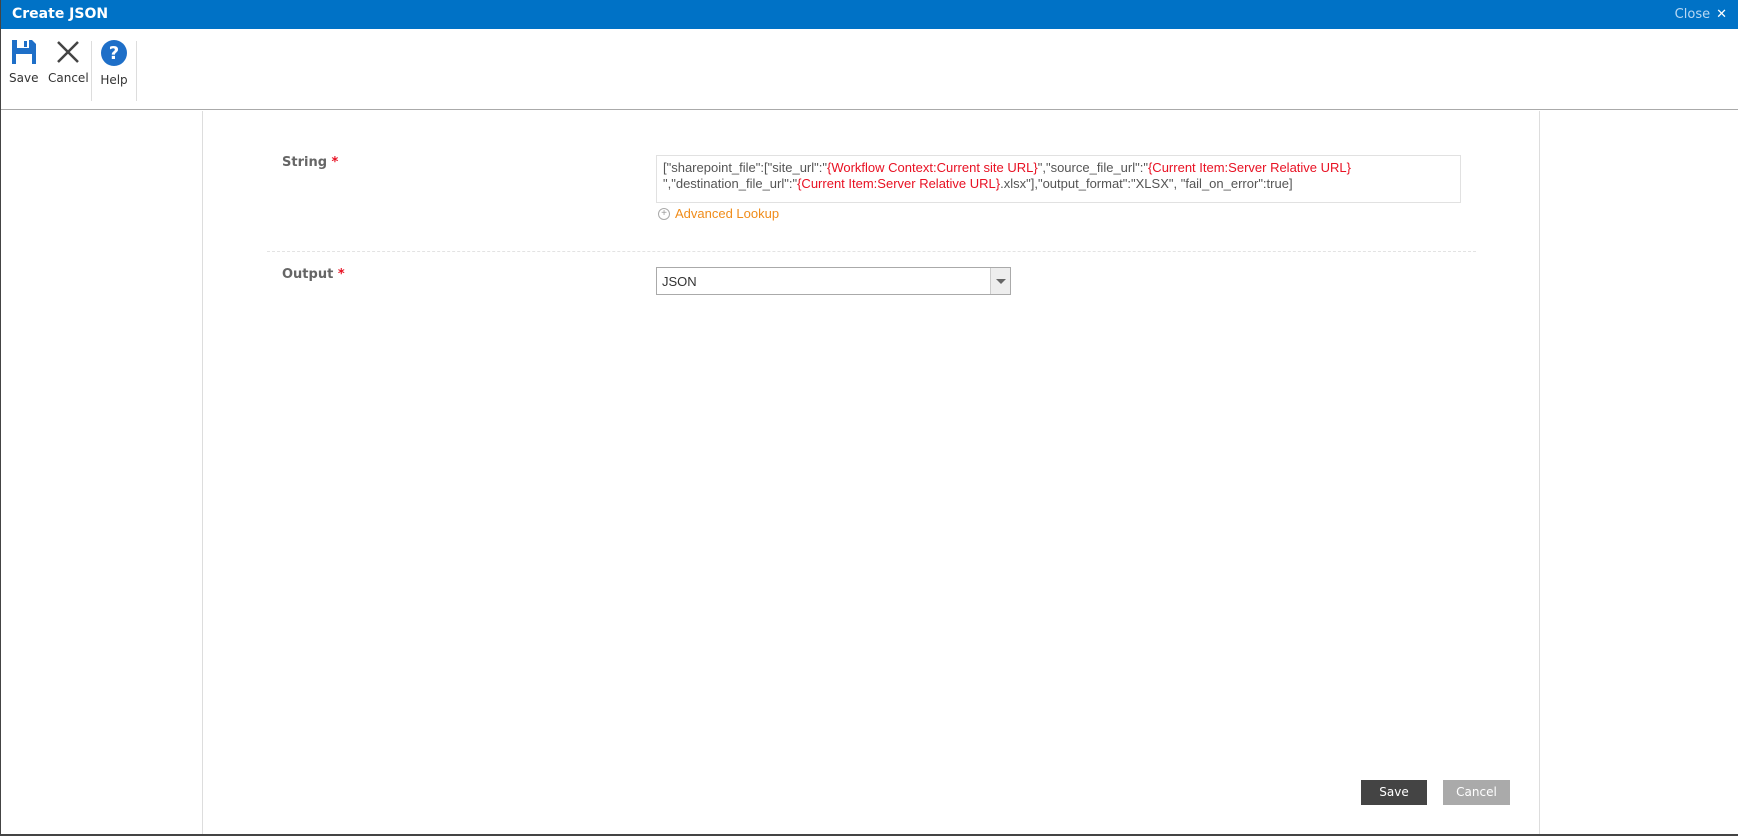  I want to click on toolbar-help-button: ? Help, so click(114, 63).